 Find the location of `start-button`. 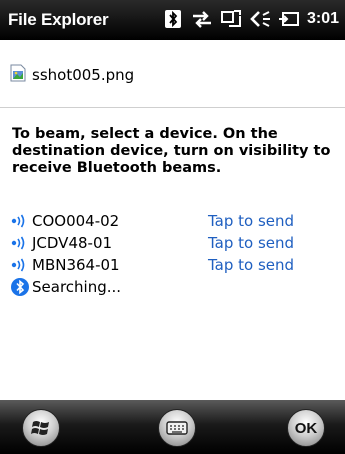

start-button is located at coordinates (41, 428).